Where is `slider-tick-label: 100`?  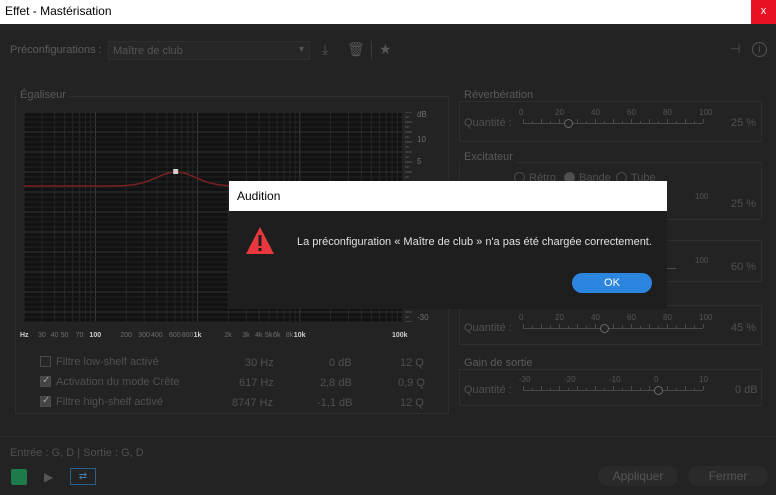 slider-tick-label: 100 is located at coordinates (706, 317).